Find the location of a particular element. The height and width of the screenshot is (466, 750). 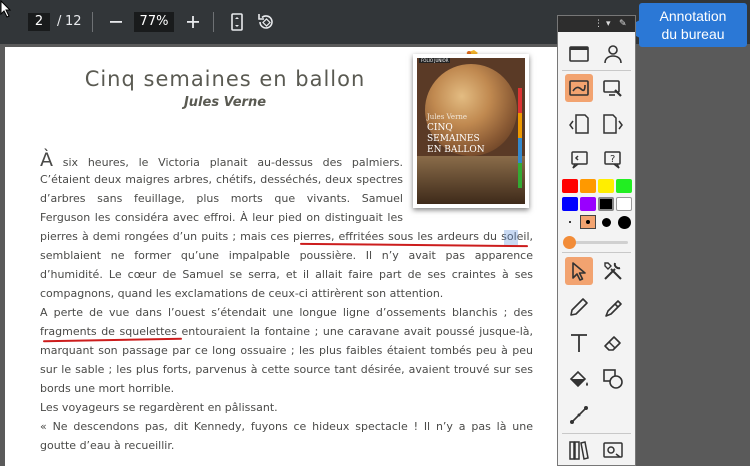

page-number-input: 2 is located at coordinates (39, 22).